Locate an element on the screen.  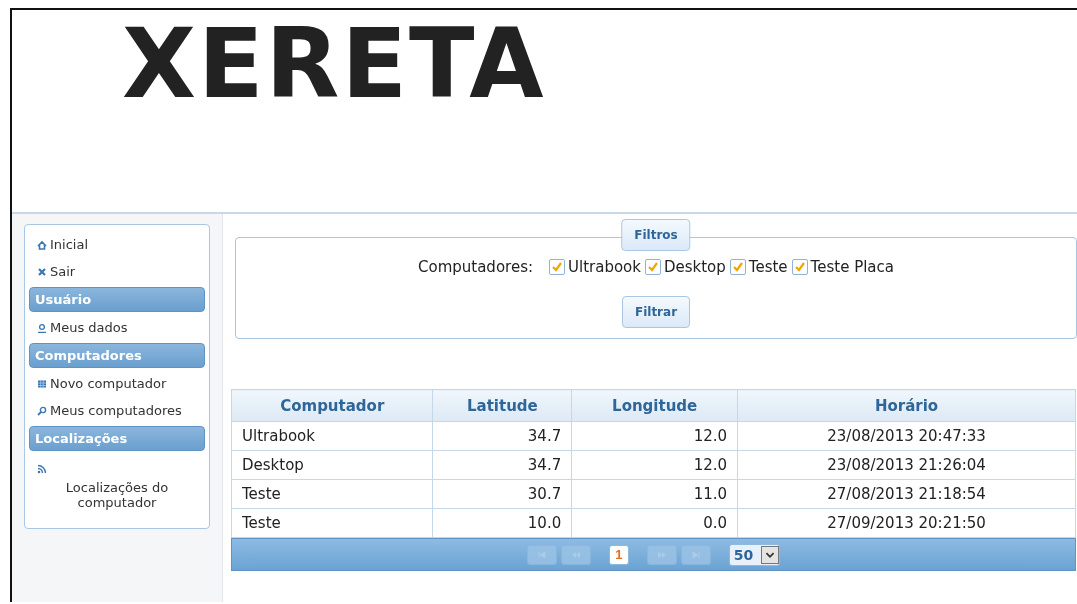
column-header: Computador is located at coordinates (332, 405).